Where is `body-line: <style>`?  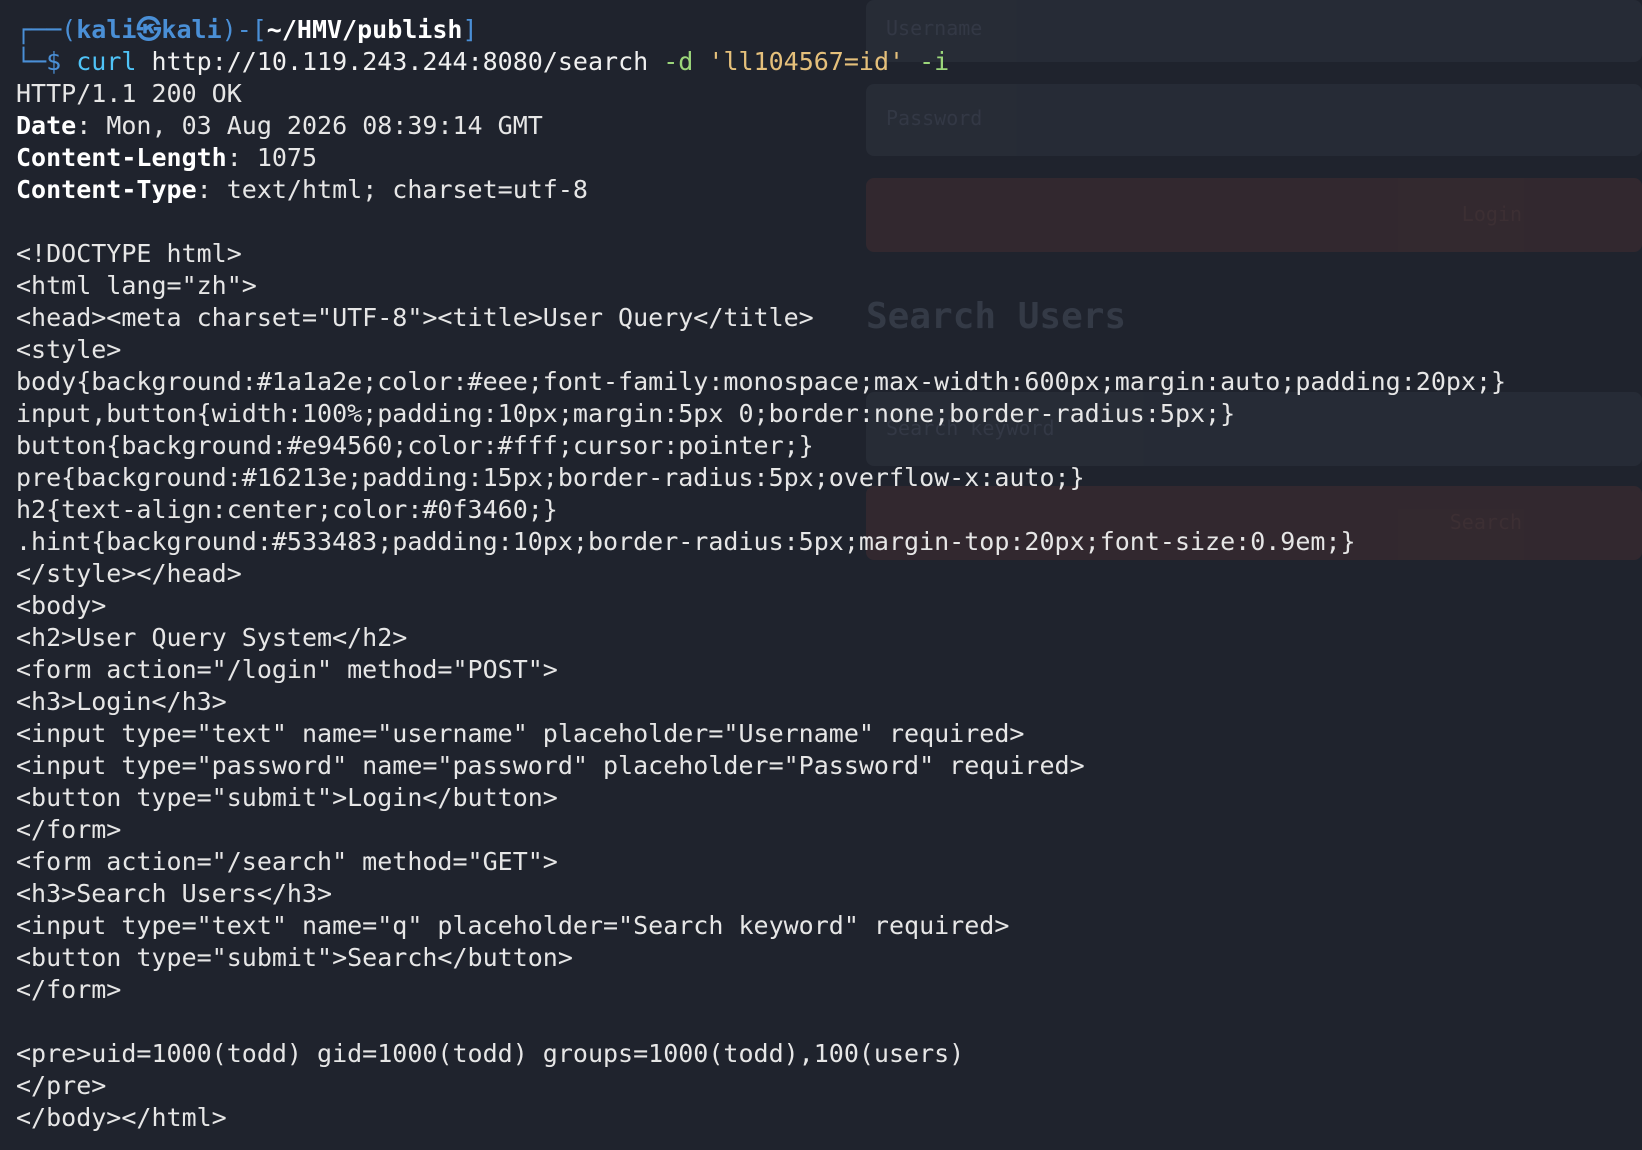
body-line: <style> is located at coordinates (69, 349).